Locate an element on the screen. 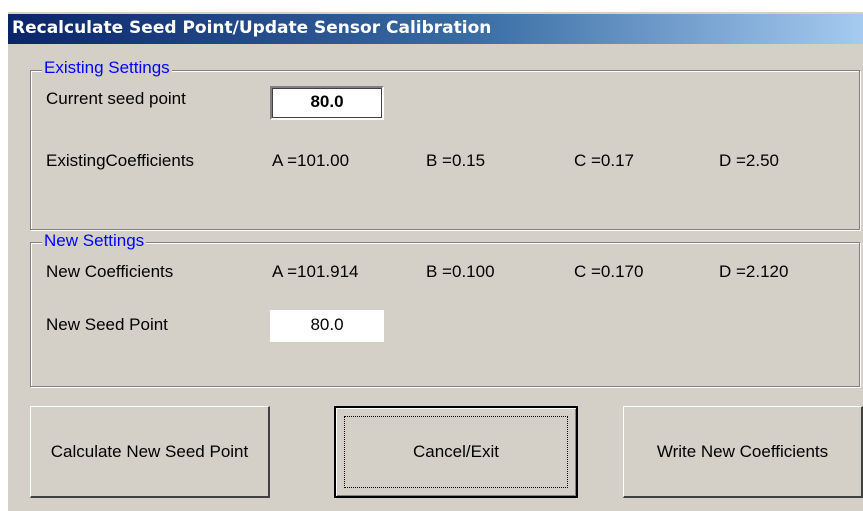 The height and width of the screenshot is (511, 863). cancel-button-label: Cancel/Exit is located at coordinates (456, 451).